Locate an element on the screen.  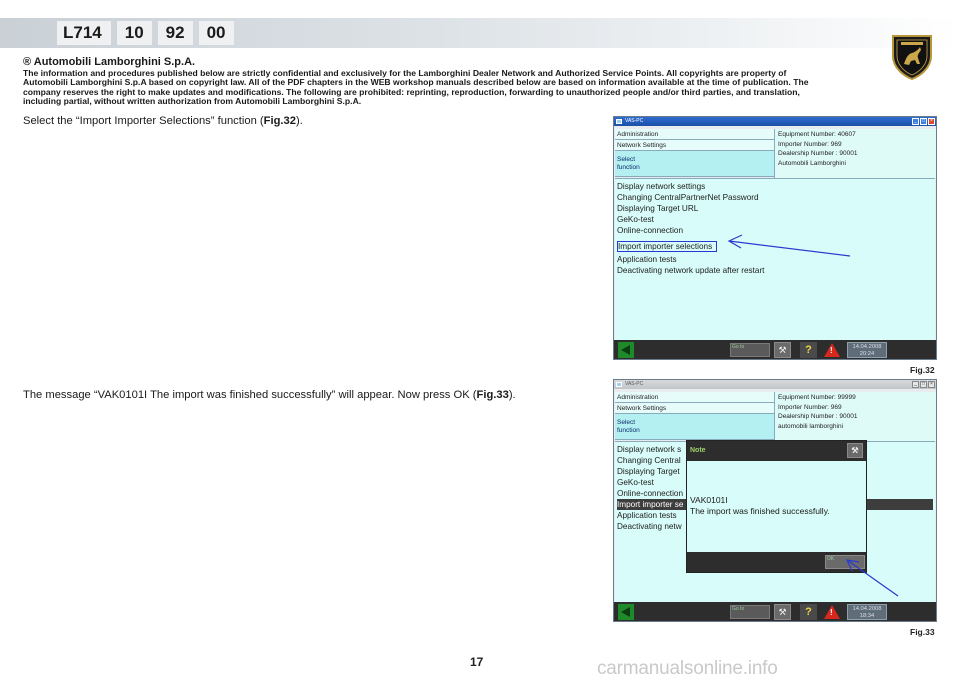
fig-reference-33: Fig.33 is located at coordinates (492, 395).